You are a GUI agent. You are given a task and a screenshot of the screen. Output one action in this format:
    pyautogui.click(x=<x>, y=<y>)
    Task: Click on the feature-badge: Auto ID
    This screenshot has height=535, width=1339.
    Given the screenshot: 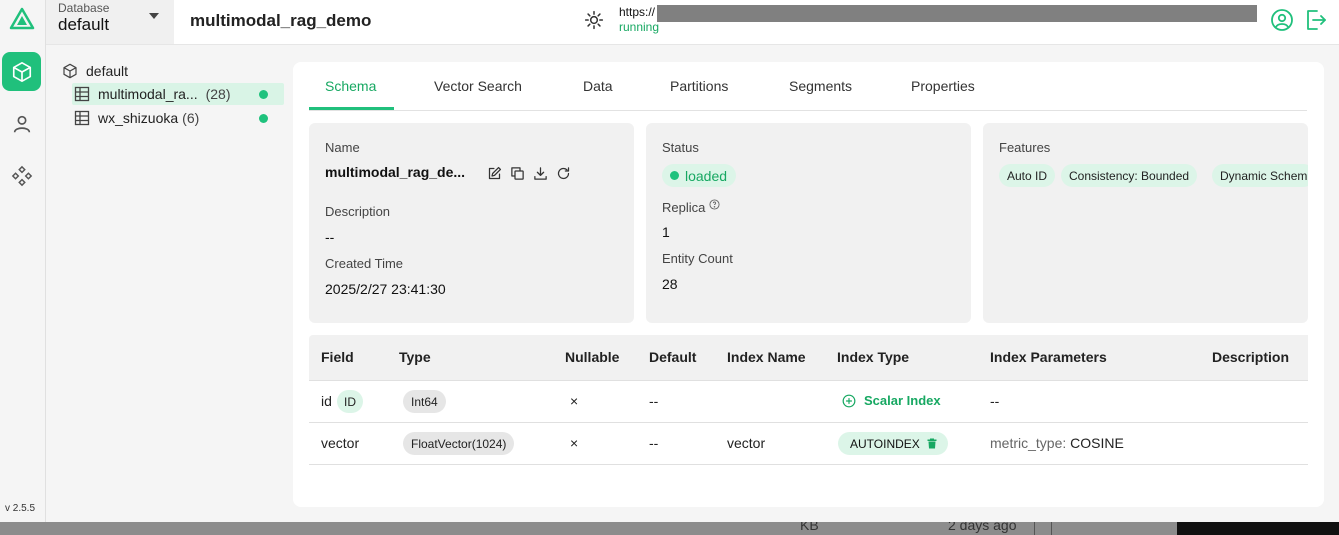 What is the action you would take?
    pyautogui.click(x=1027, y=175)
    